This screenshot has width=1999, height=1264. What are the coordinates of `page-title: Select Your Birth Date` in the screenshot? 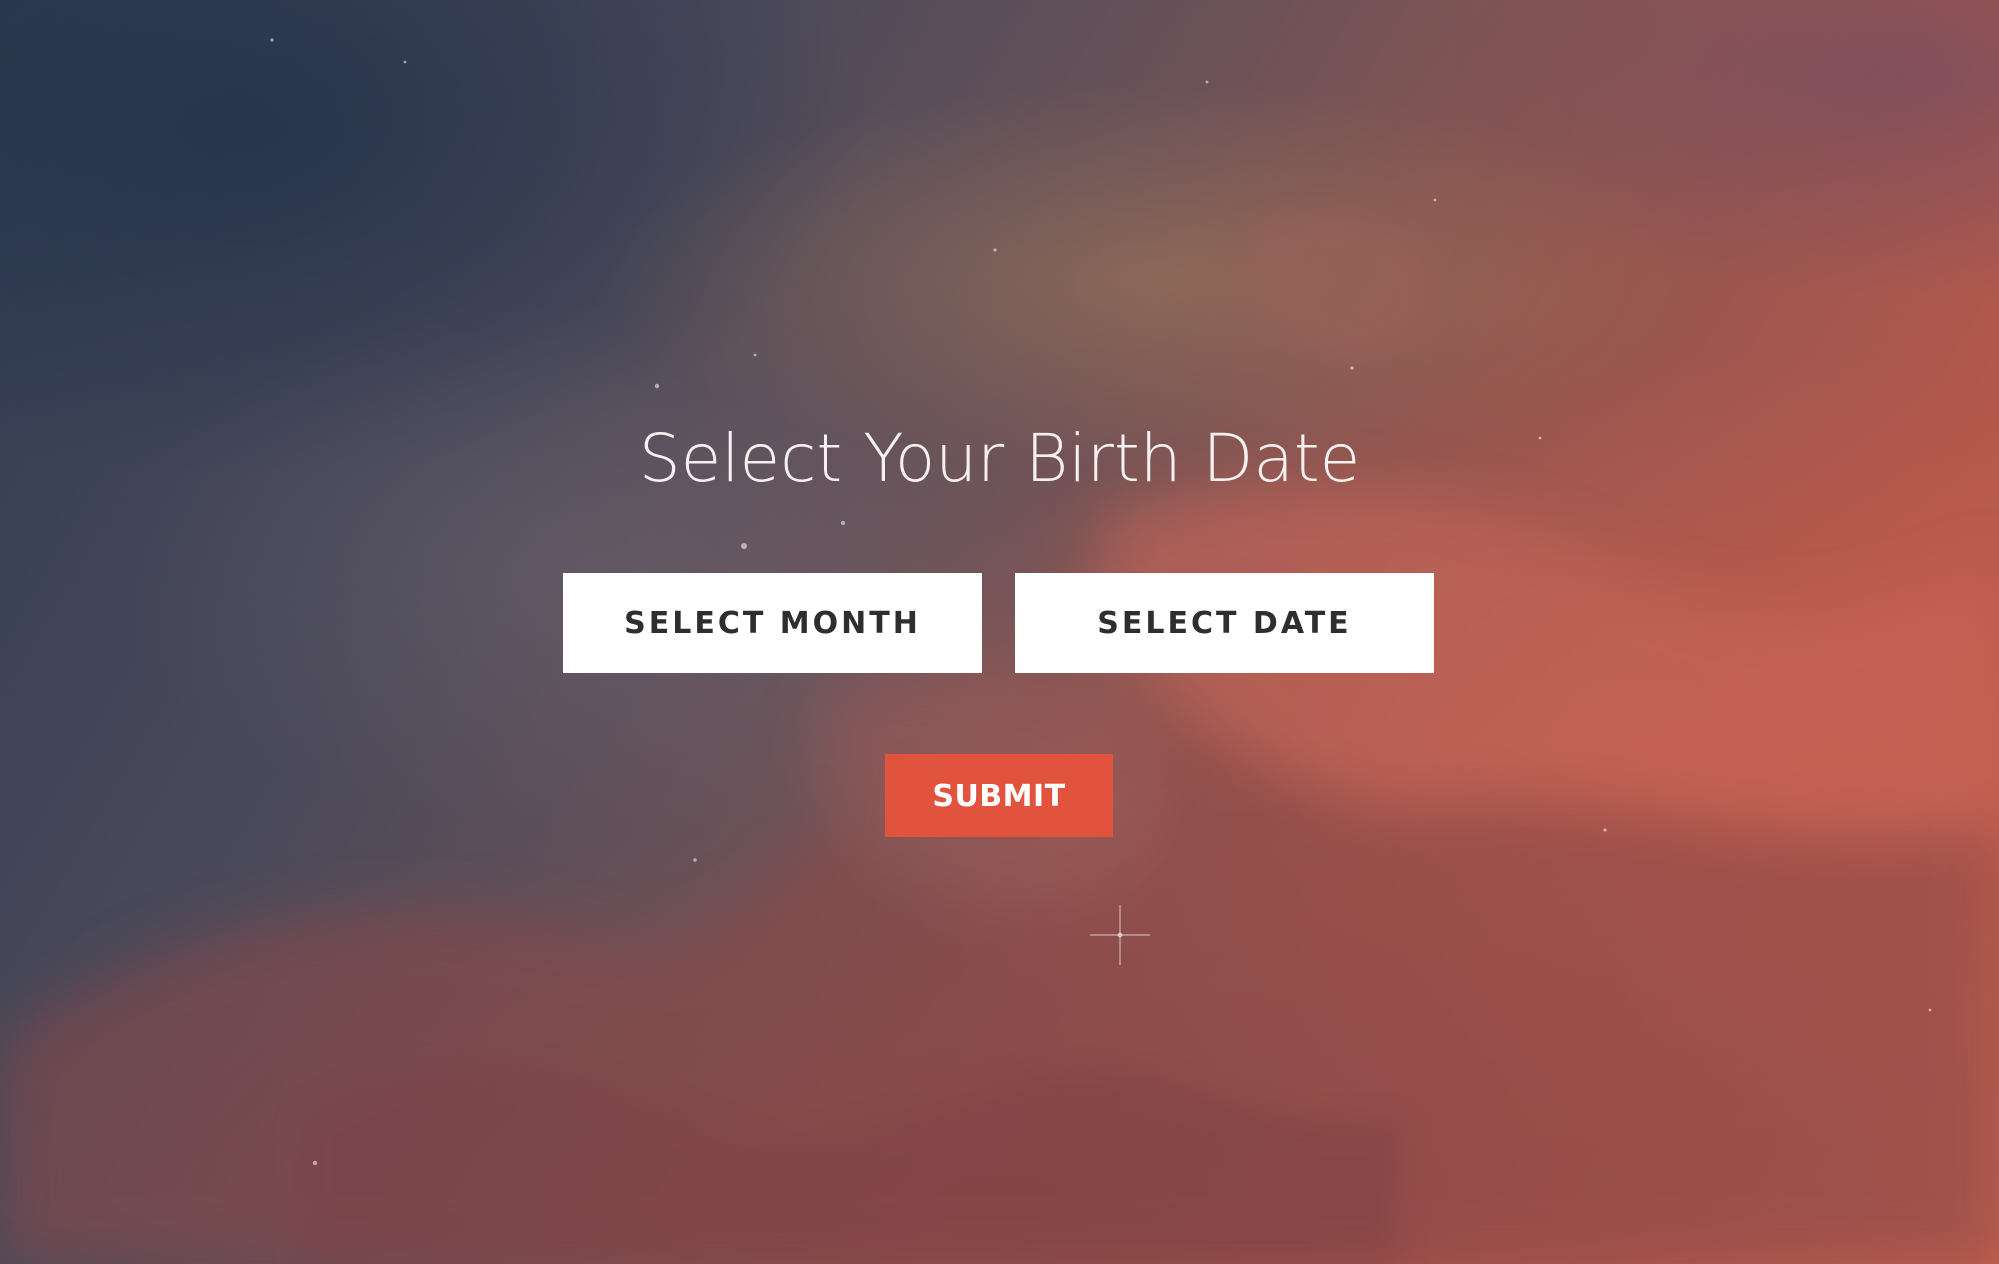 It's located at (999, 458).